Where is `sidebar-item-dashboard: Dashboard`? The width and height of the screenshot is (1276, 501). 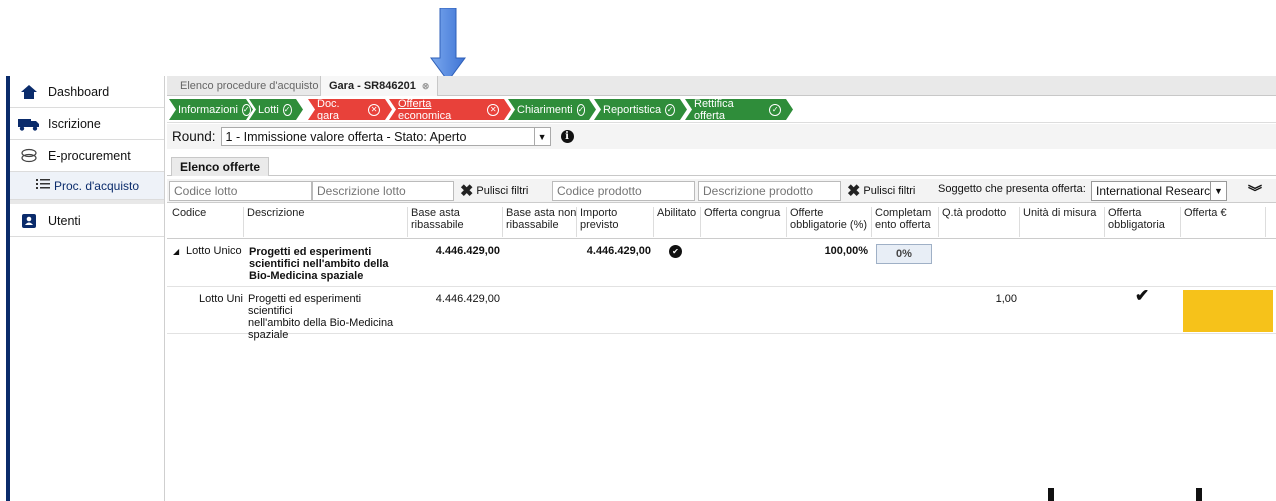 sidebar-item-dashboard: Dashboard is located at coordinates (87, 92).